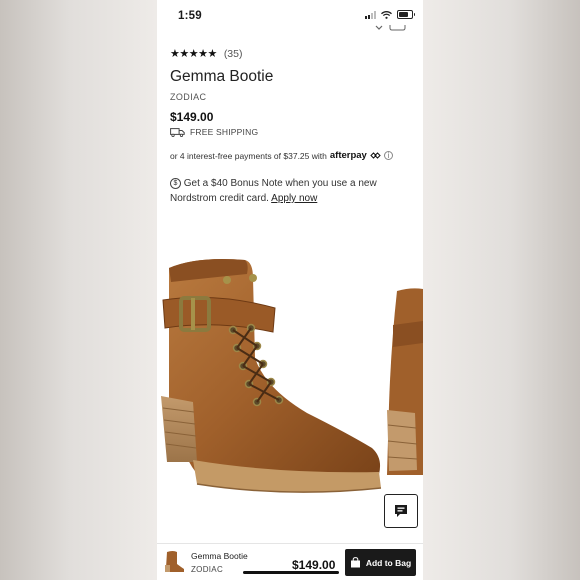 This screenshot has height=580, width=580. What do you see at coordinates (219, 556) in the screenshot?
I see `bar-product-title: Gemma Bootie` at bounding box center [219, 556].